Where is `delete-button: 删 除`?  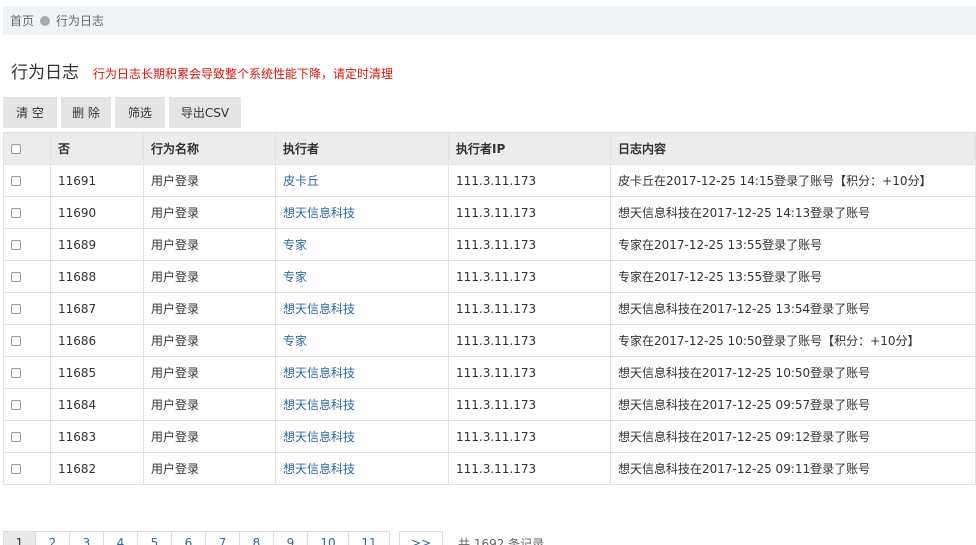 delete-button: 删 除 is located at coordinates (86, 112).